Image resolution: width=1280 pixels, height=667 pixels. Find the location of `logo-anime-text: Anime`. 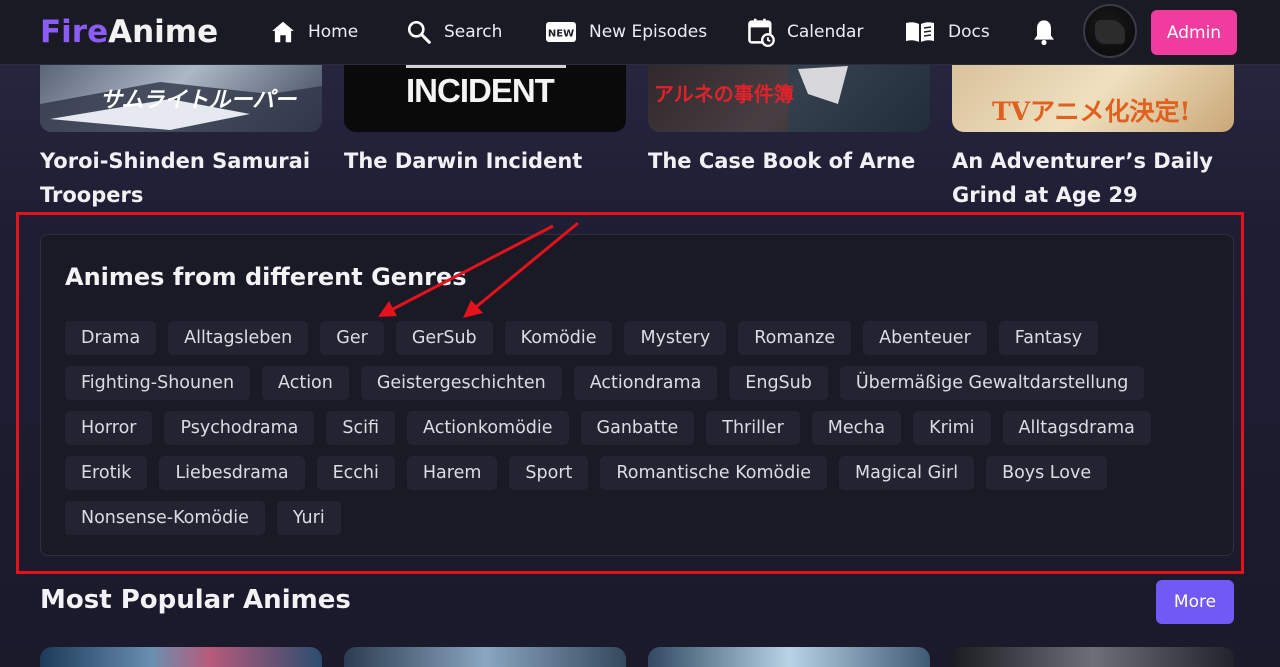

logo-anime-text: Anime is located at coordinates (163, 32).